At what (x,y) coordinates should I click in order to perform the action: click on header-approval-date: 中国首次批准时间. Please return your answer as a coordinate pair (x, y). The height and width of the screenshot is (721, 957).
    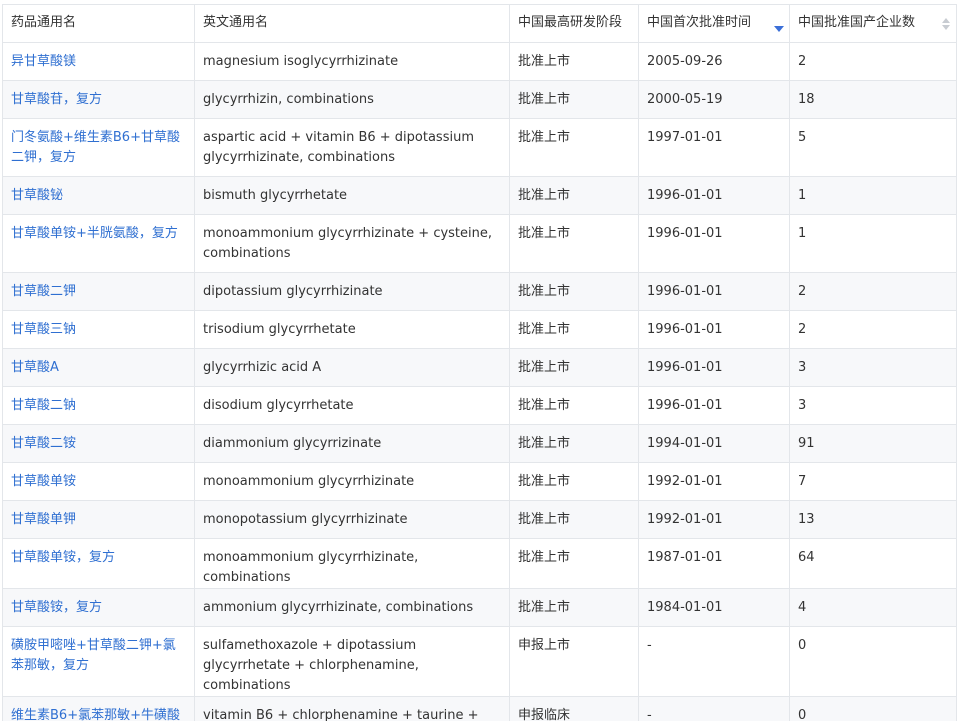
    Looking at the image, I should click on (714, 23).